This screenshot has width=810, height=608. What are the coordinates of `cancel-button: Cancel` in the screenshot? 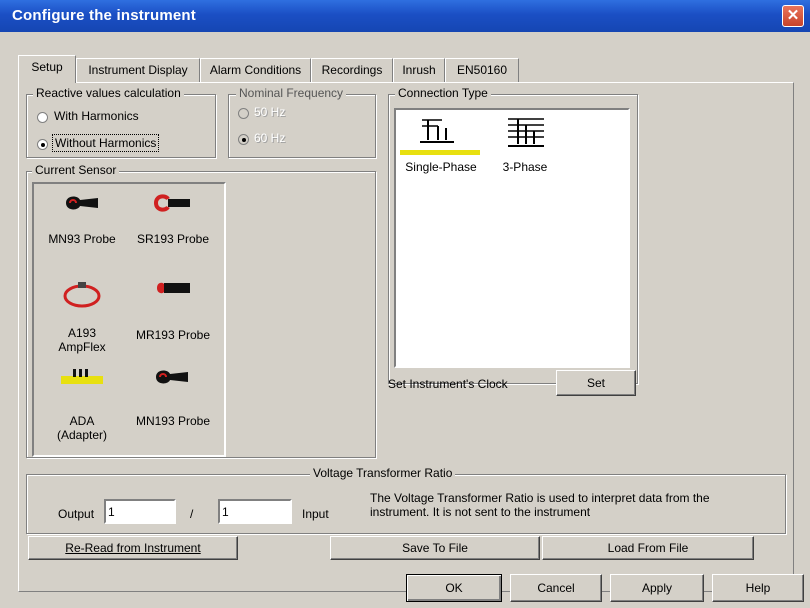 It's located at (556, 588).